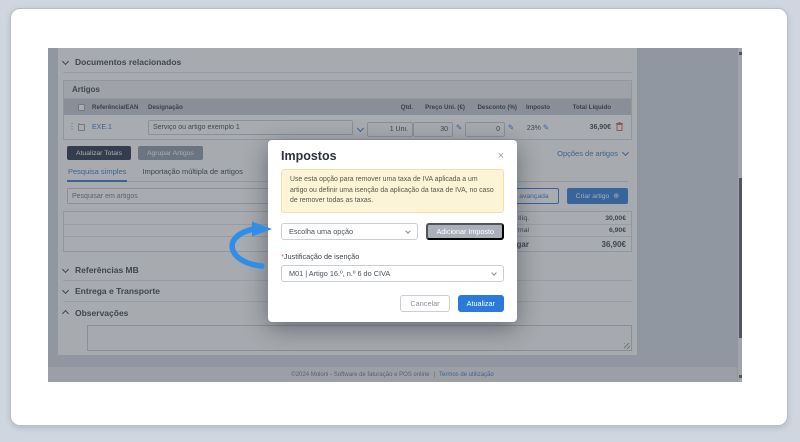 The image size is (800, 442). What do you see at coordinates (392, 274) in the screenshot?
I see `exemption-select: M01 | Artigo 16.º, n.º 6 do CIVA` at bounding box center [392, 274].